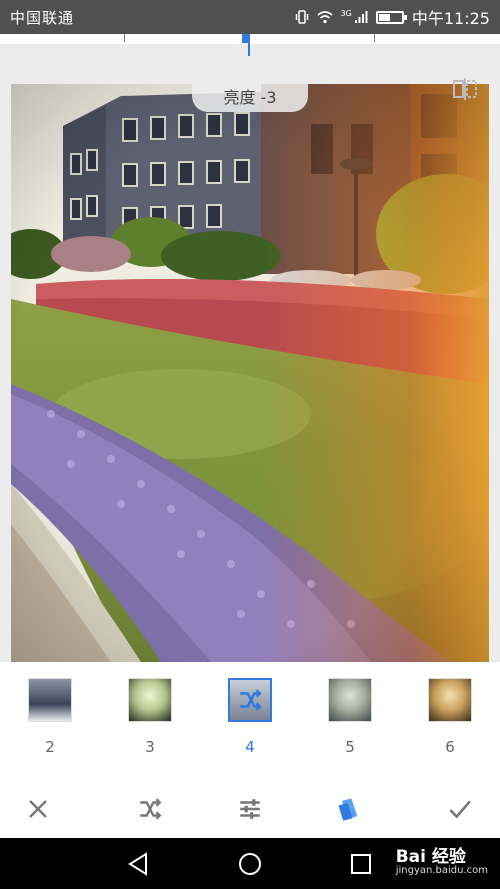 Image resolution: width=500 pixels, height=889 pixels. Describe the element at coordinates (42, 17) in the screenshot. I see `carrier-name: 中国联通` at that location.